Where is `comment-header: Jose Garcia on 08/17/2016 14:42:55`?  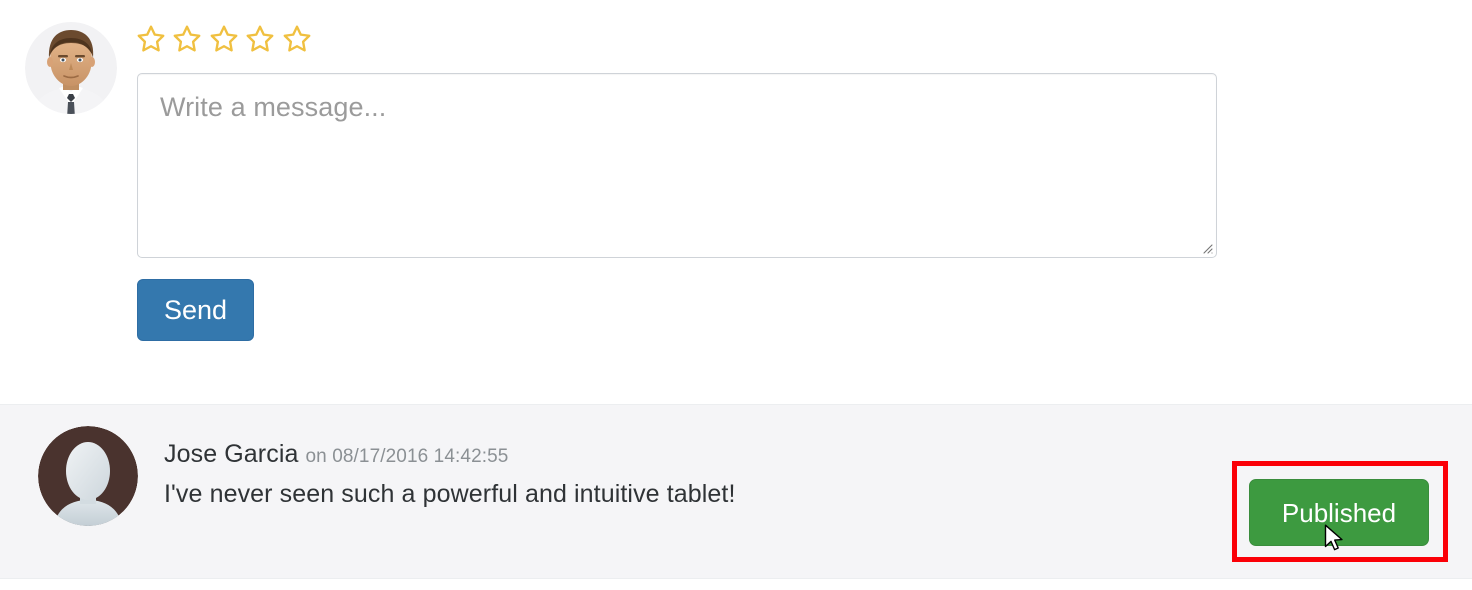 comment-header: Jose Garcia on 08/17/2016 14:42:55 is located at coordinates (336, 454).